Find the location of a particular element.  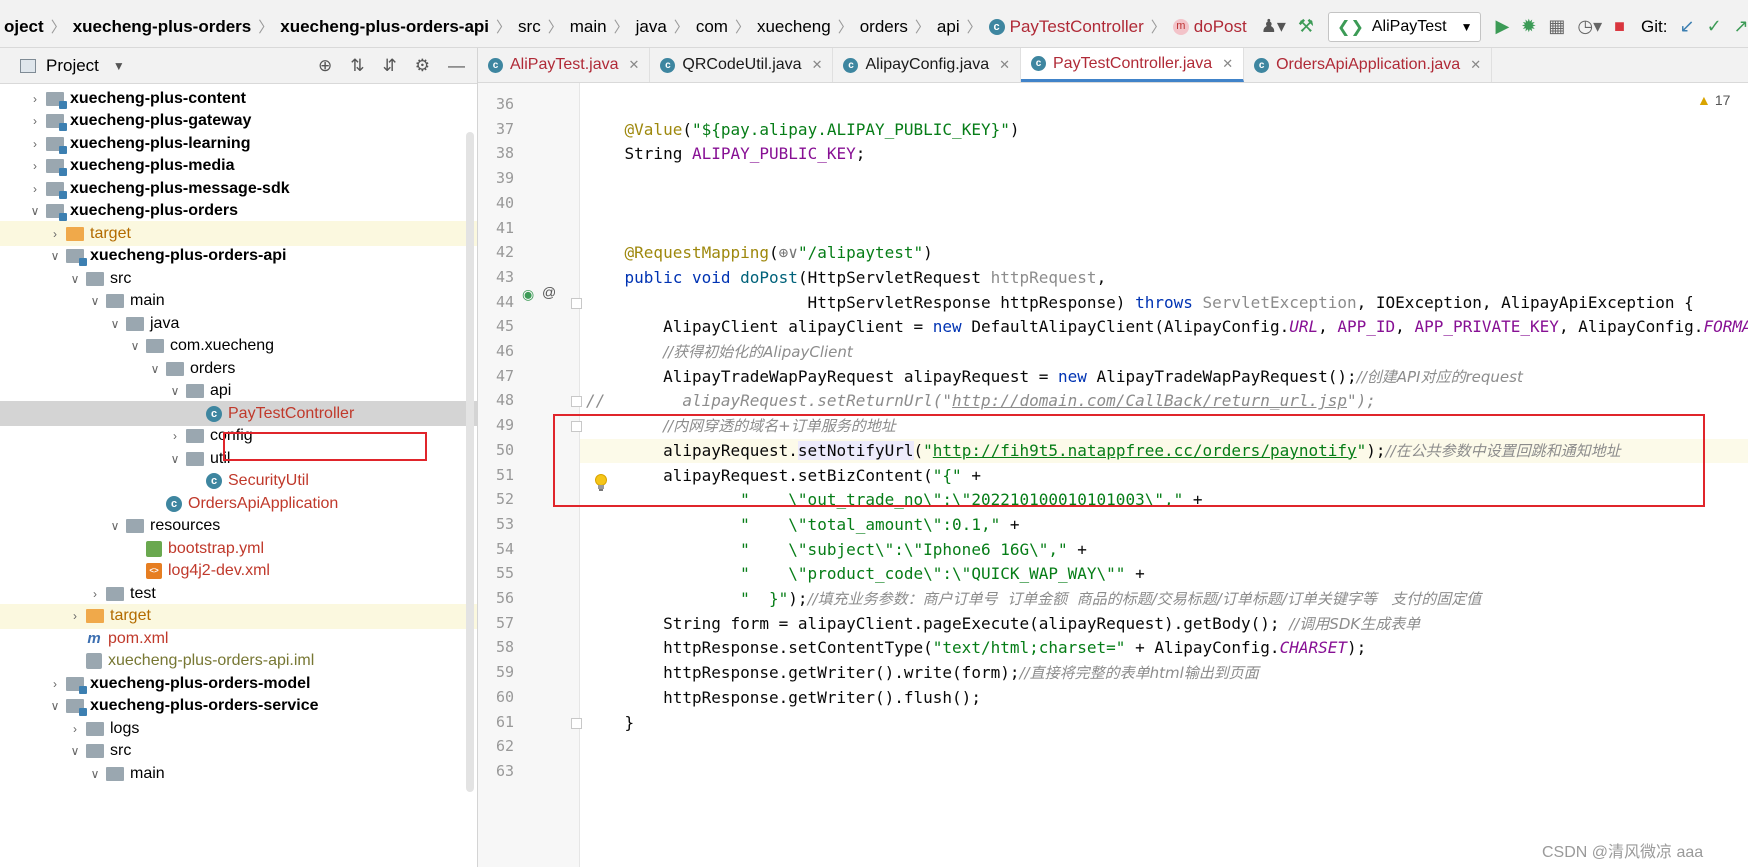

code-line: @RequestMapping(⊕∨"/alipaytest") is located at coordinates (756, 253).